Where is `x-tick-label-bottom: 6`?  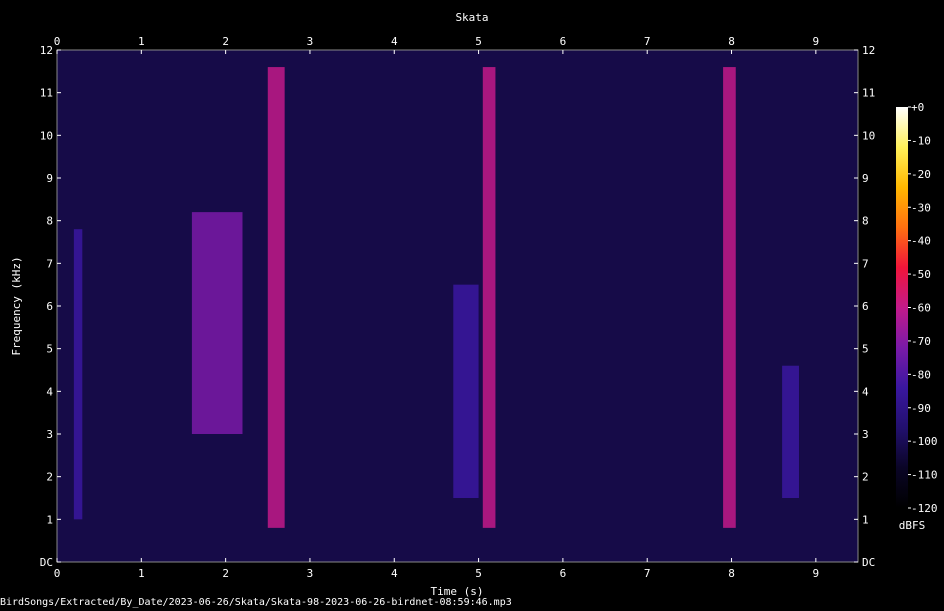 x-tick-label-bottom: 6 is located at coordinates (563, 573).